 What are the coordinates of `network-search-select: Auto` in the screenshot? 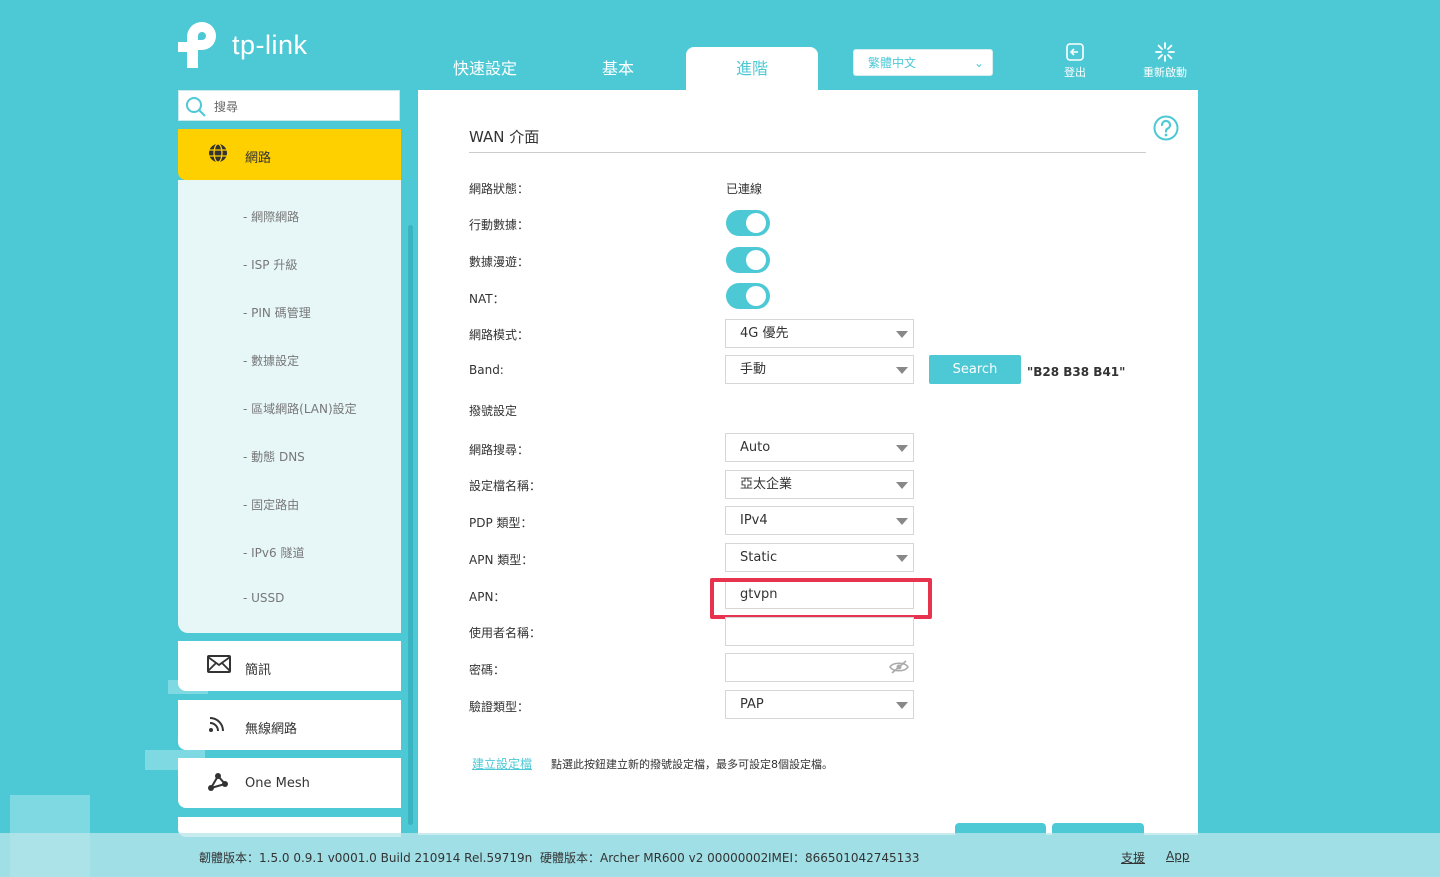 It's located at (819, 447).